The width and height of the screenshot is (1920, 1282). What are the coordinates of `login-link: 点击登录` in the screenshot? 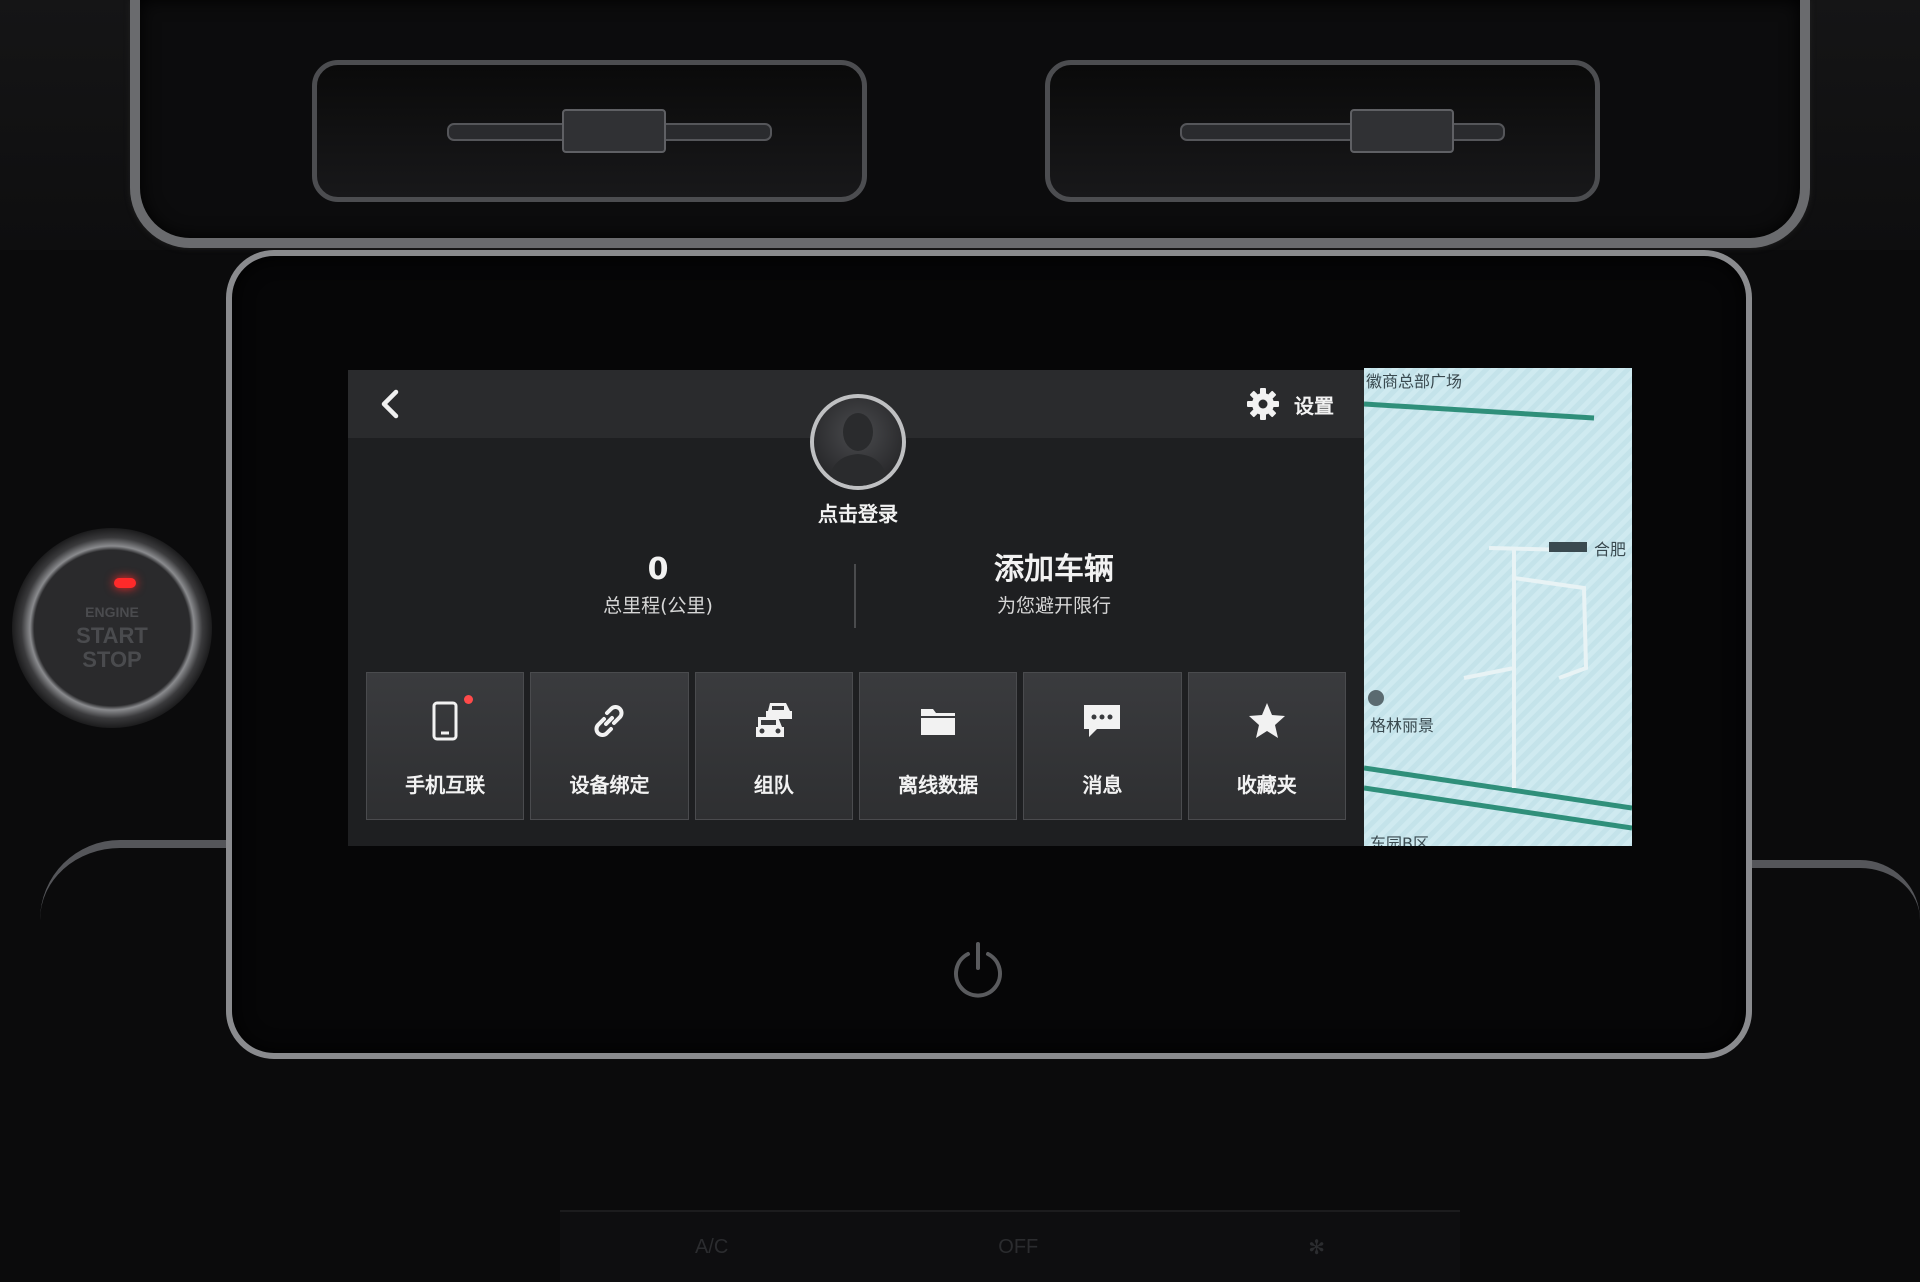 It's located at (858, 512).